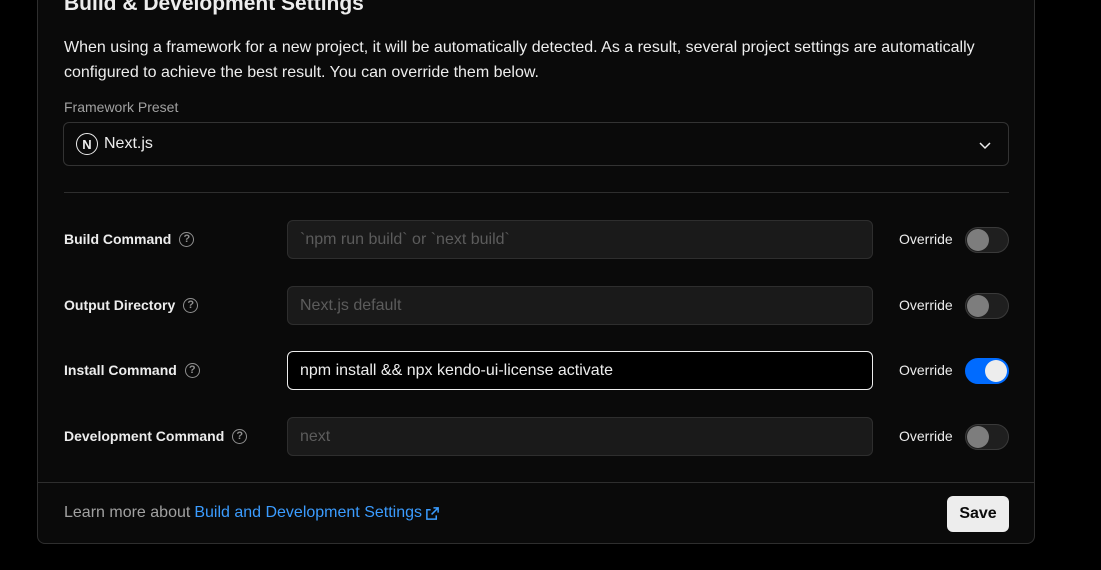 This screenshot has width=1101, height=570. I want to click on install-command-label: Install Command, so click(120, 370).